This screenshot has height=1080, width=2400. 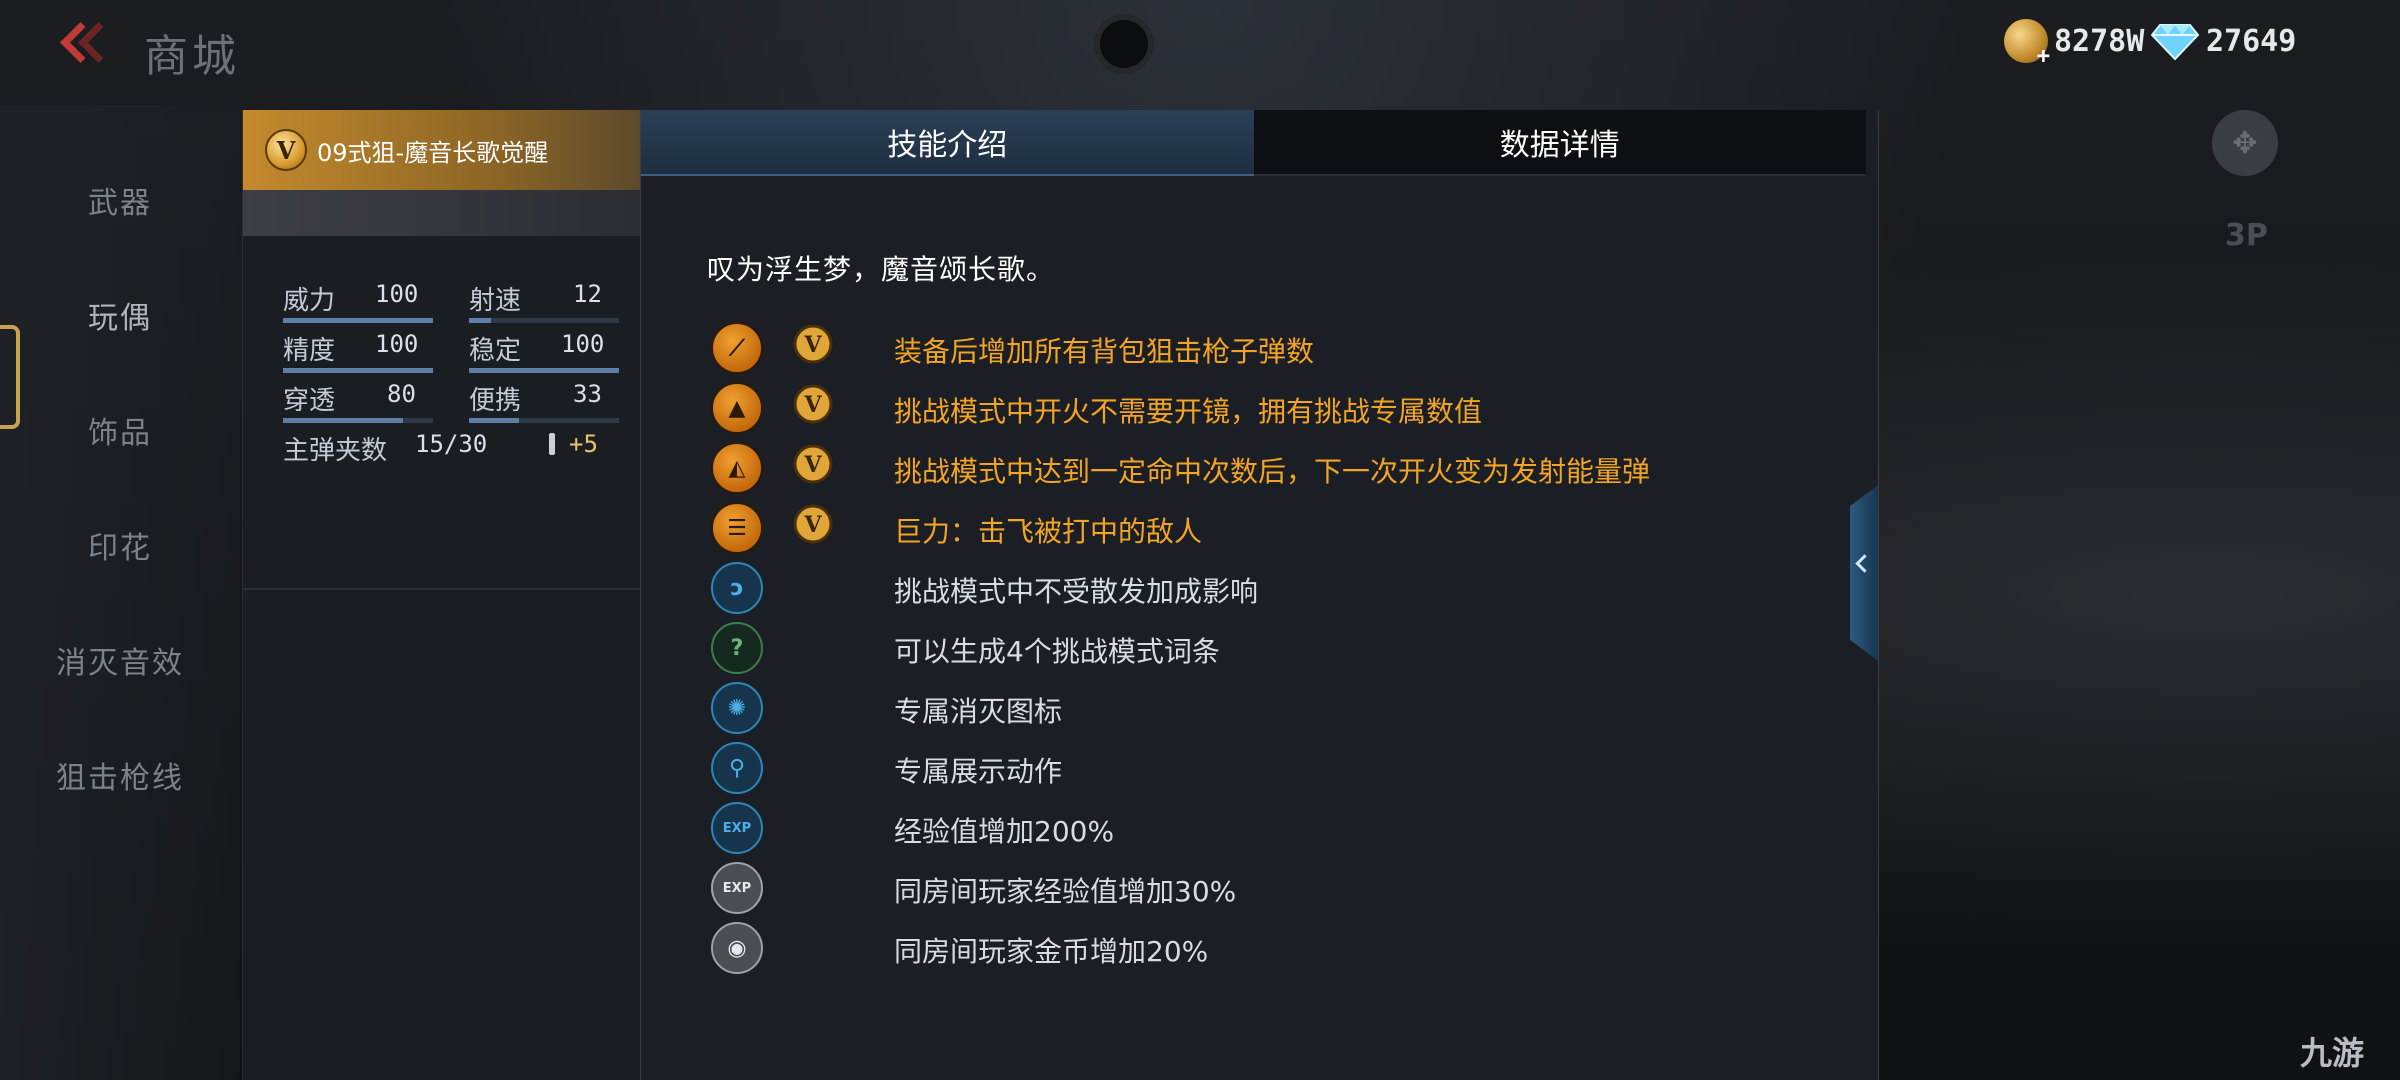 What do you see at coordinates (192, 56) in the screenshot?
I see `page-title: 商城` at bounding box center [192, 56].